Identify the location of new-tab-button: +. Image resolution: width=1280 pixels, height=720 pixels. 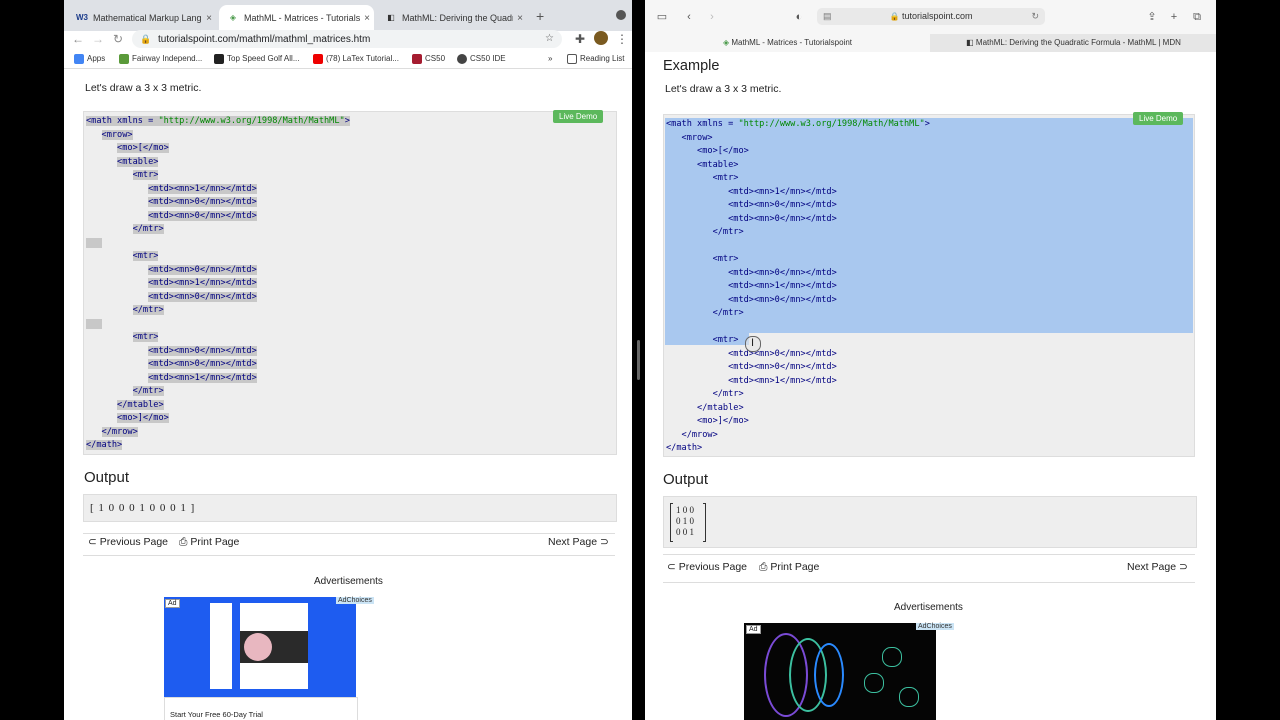
(540, 16).